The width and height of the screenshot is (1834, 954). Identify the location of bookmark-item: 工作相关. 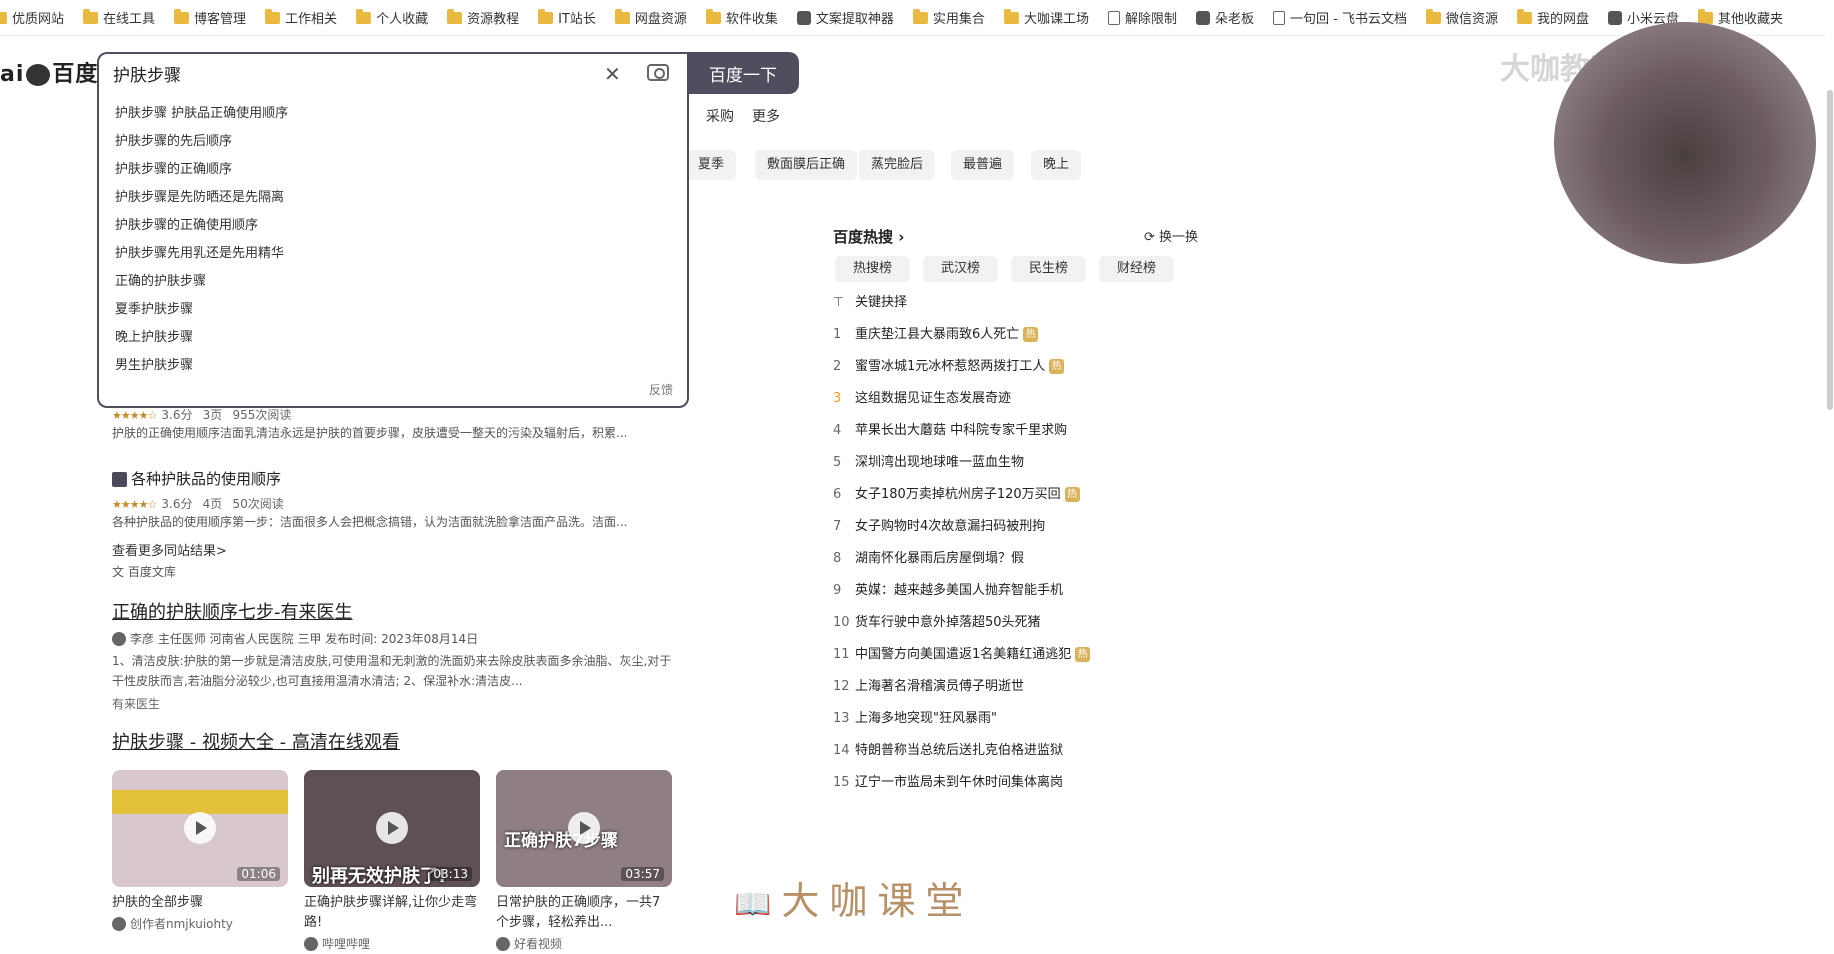
(301, 17).